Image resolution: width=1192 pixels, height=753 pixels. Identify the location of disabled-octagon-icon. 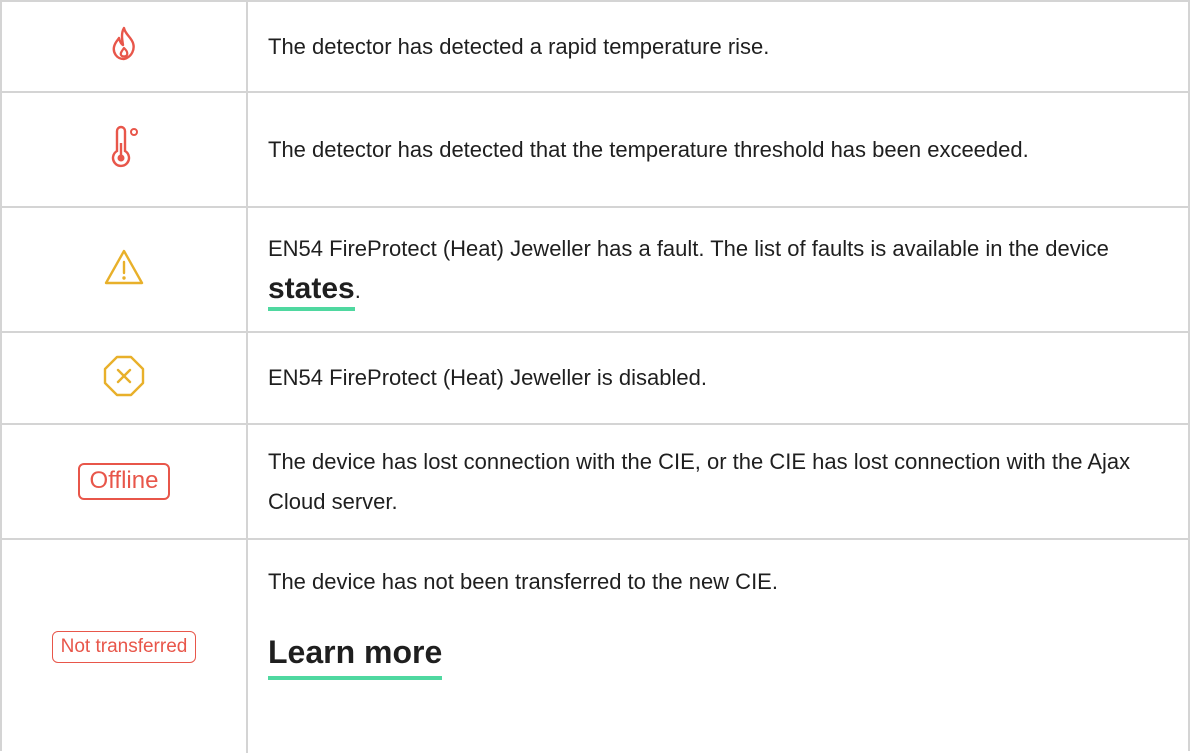
(124, 378).